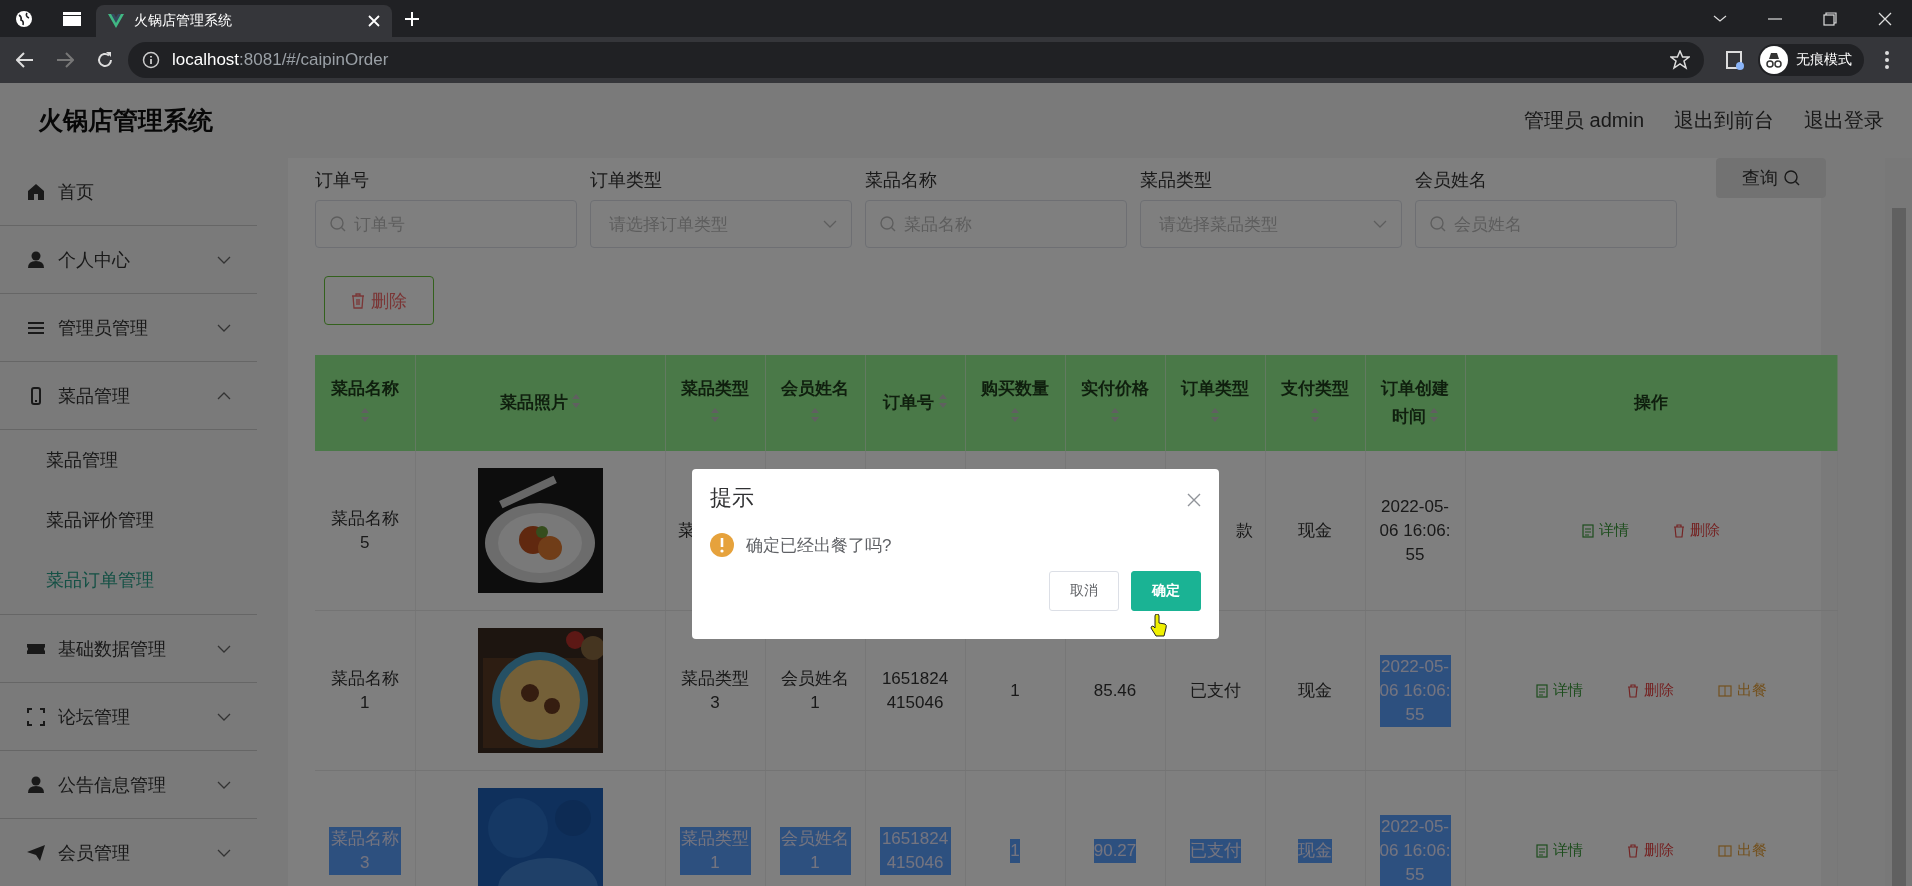 The image size is (1912, 886). Describe the element at coordinates (224, 395) in the screenshot. I see `chevron-up-icon` at that location.